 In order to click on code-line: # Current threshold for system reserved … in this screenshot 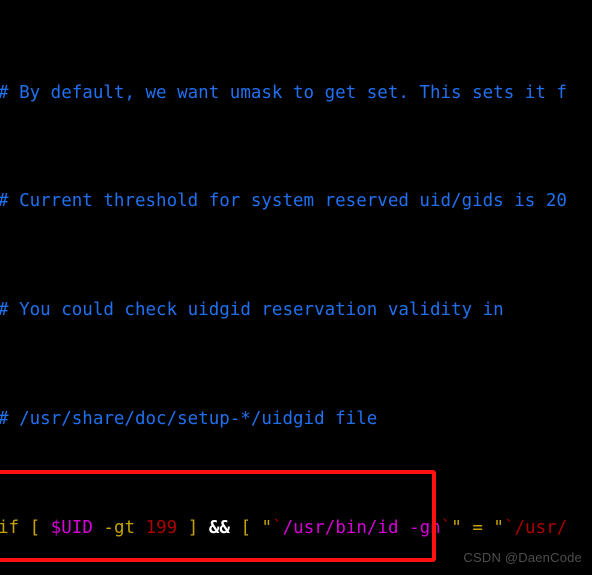, I will do `click(296, 201)`.